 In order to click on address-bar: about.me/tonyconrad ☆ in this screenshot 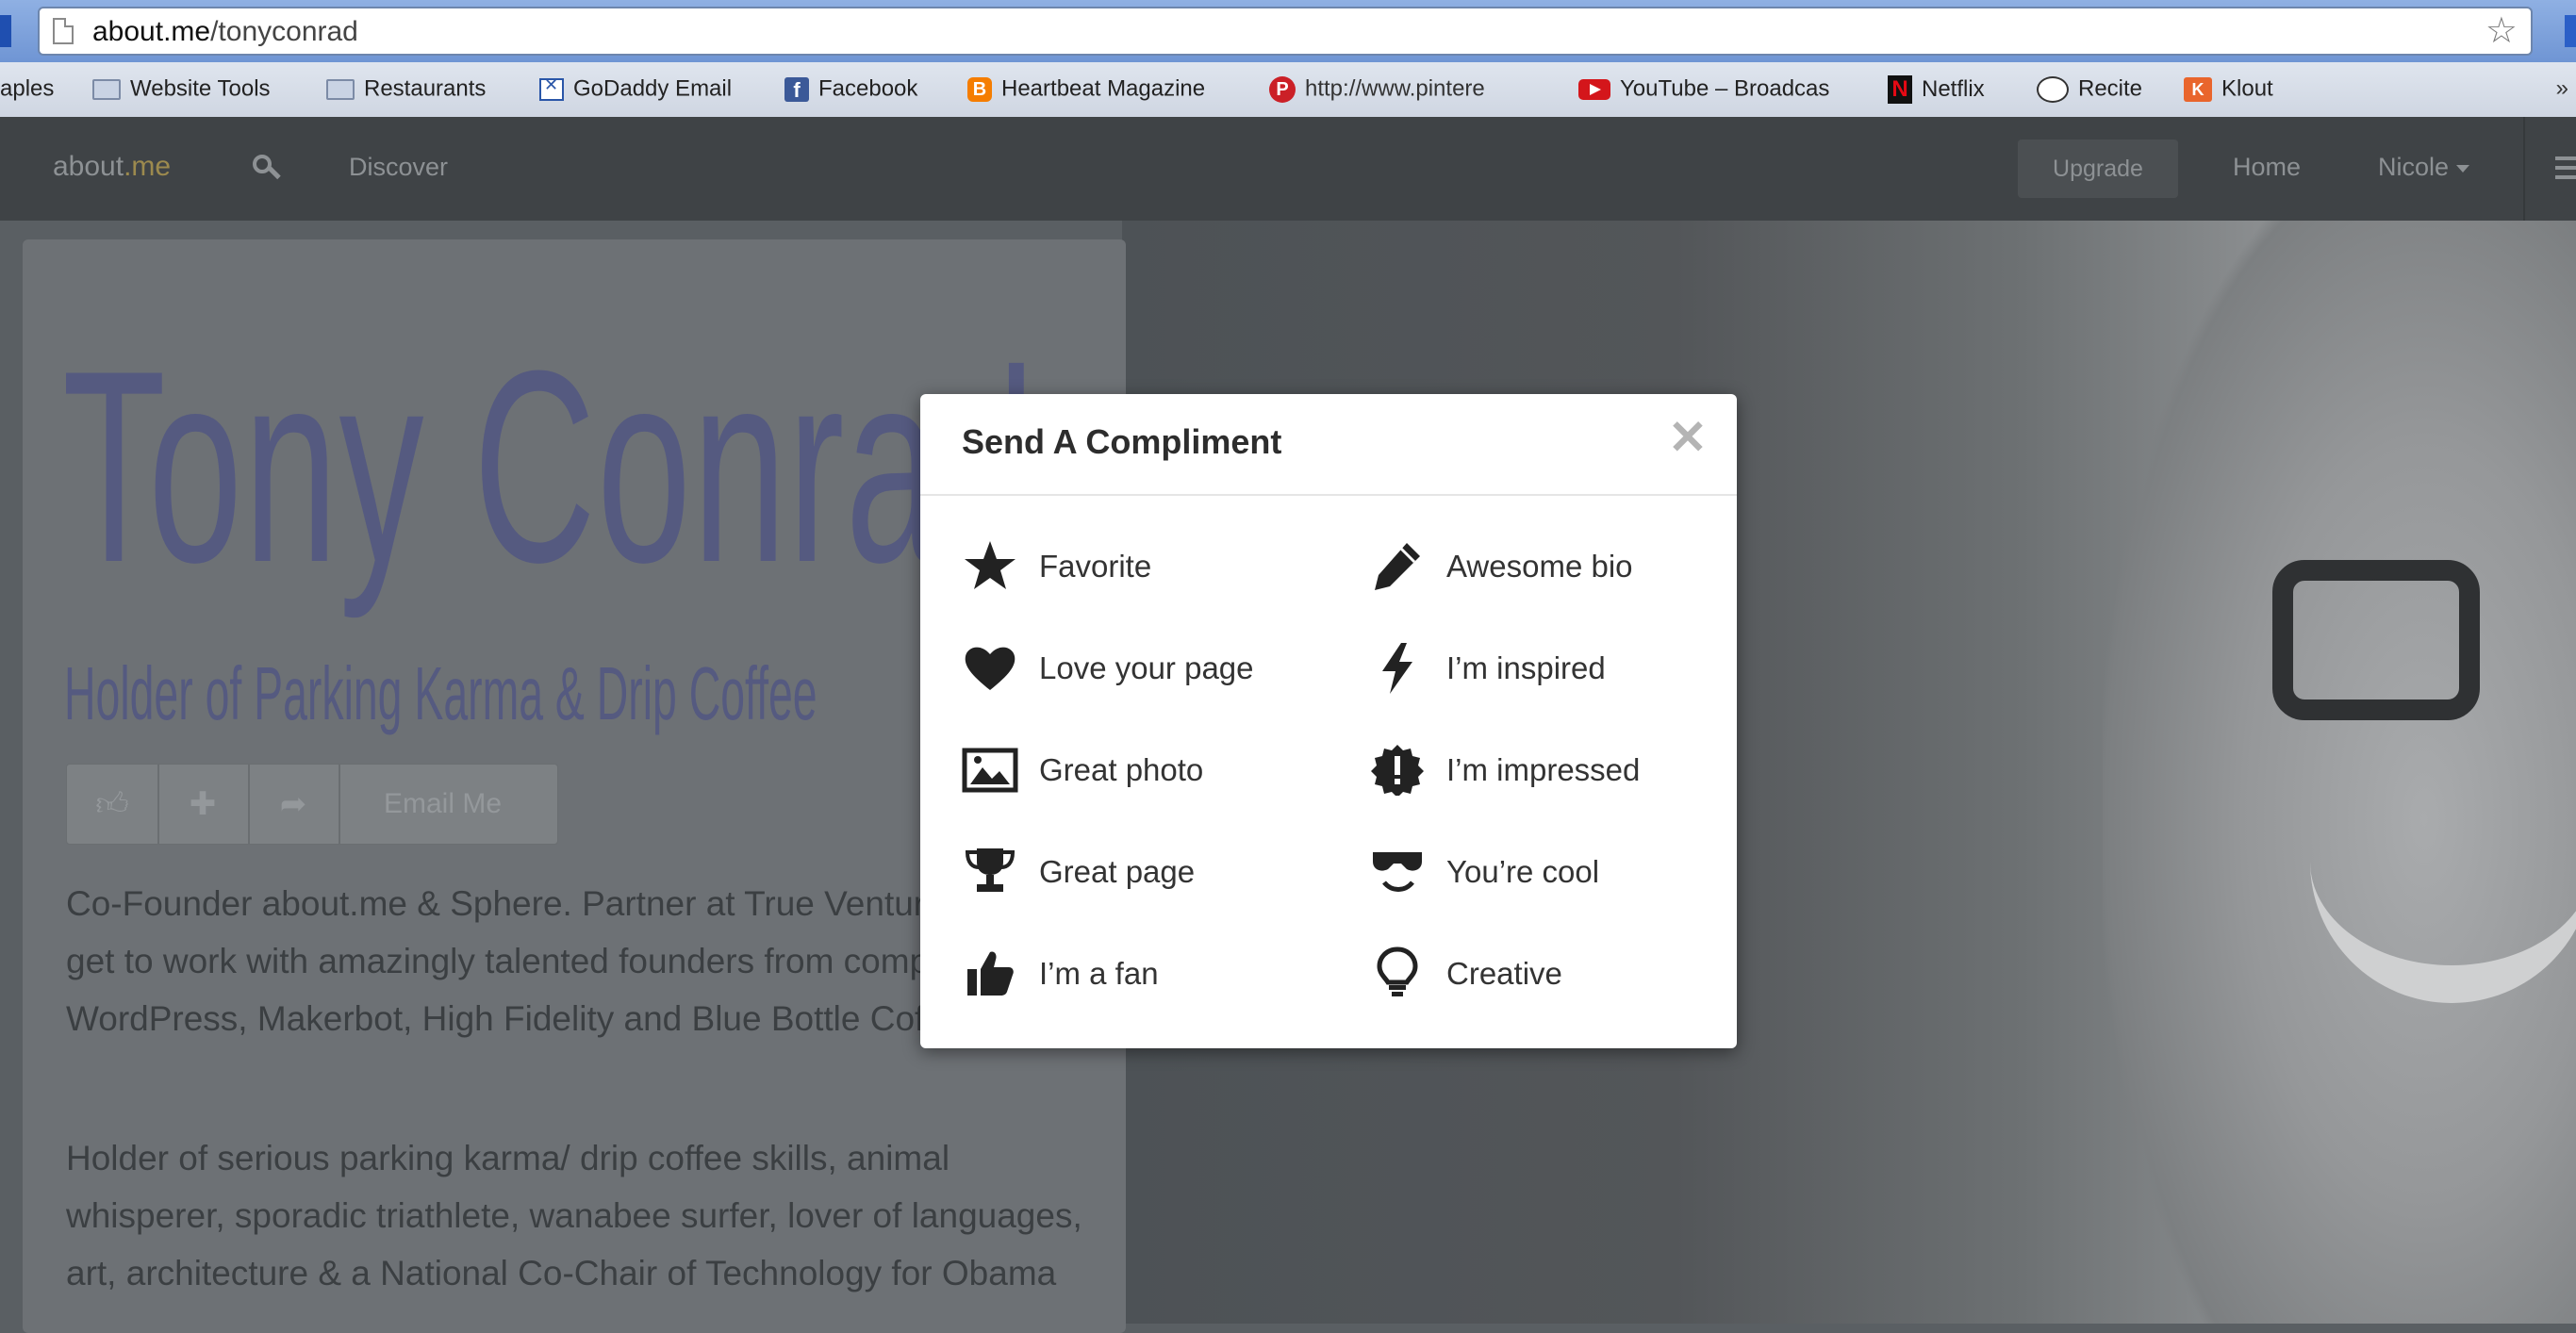, I will do `click(1285, 31)`.